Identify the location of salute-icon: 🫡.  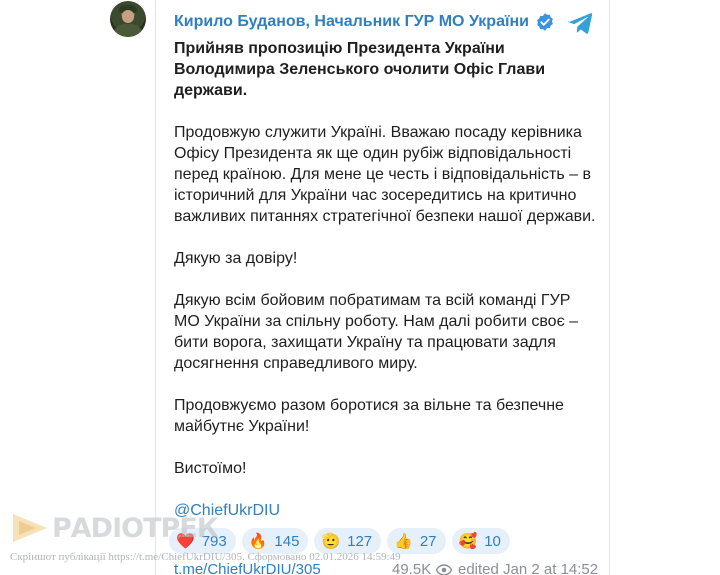
(331, 541).